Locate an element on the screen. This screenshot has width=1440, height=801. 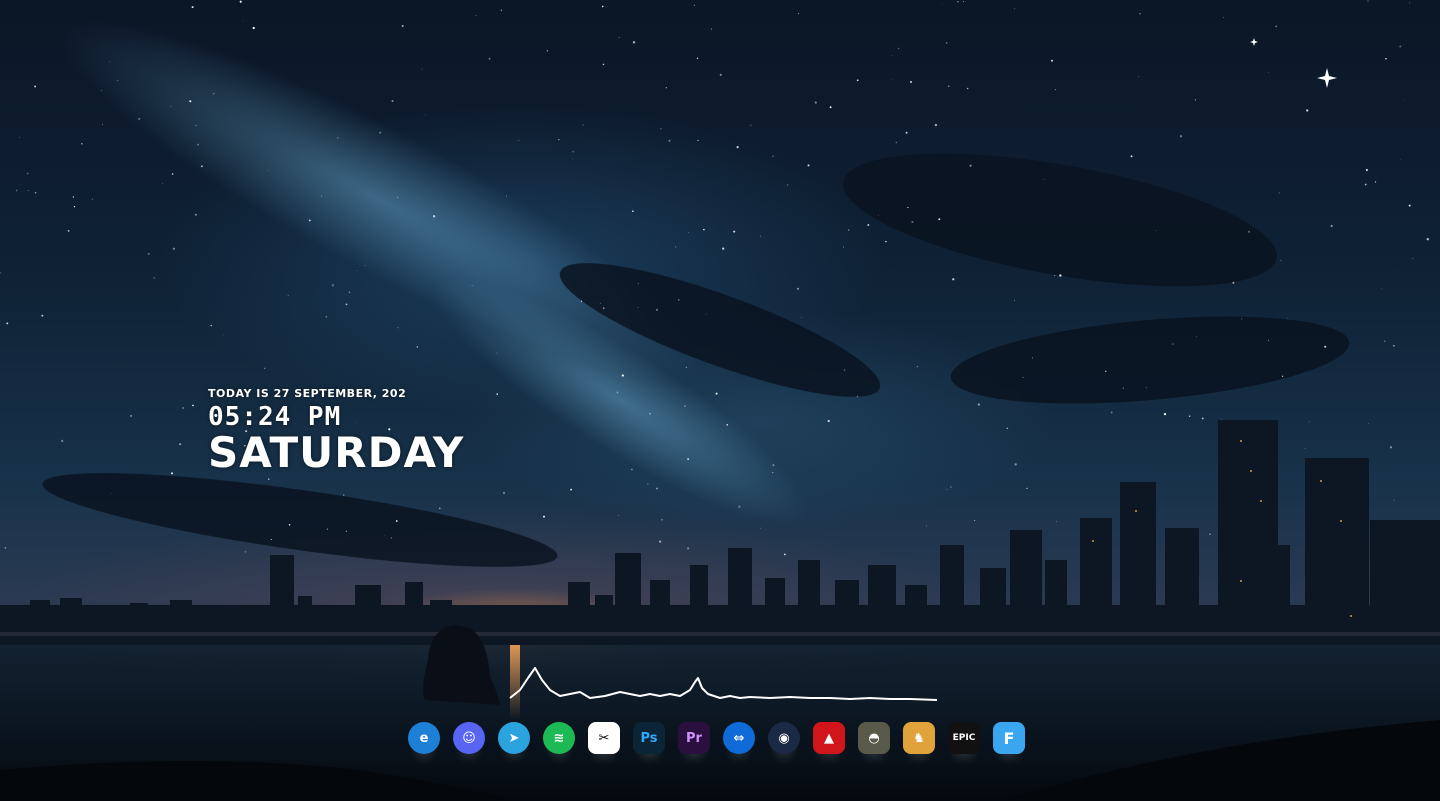
apex-legends-icon: ▲ is located at coordinates (829, 738).